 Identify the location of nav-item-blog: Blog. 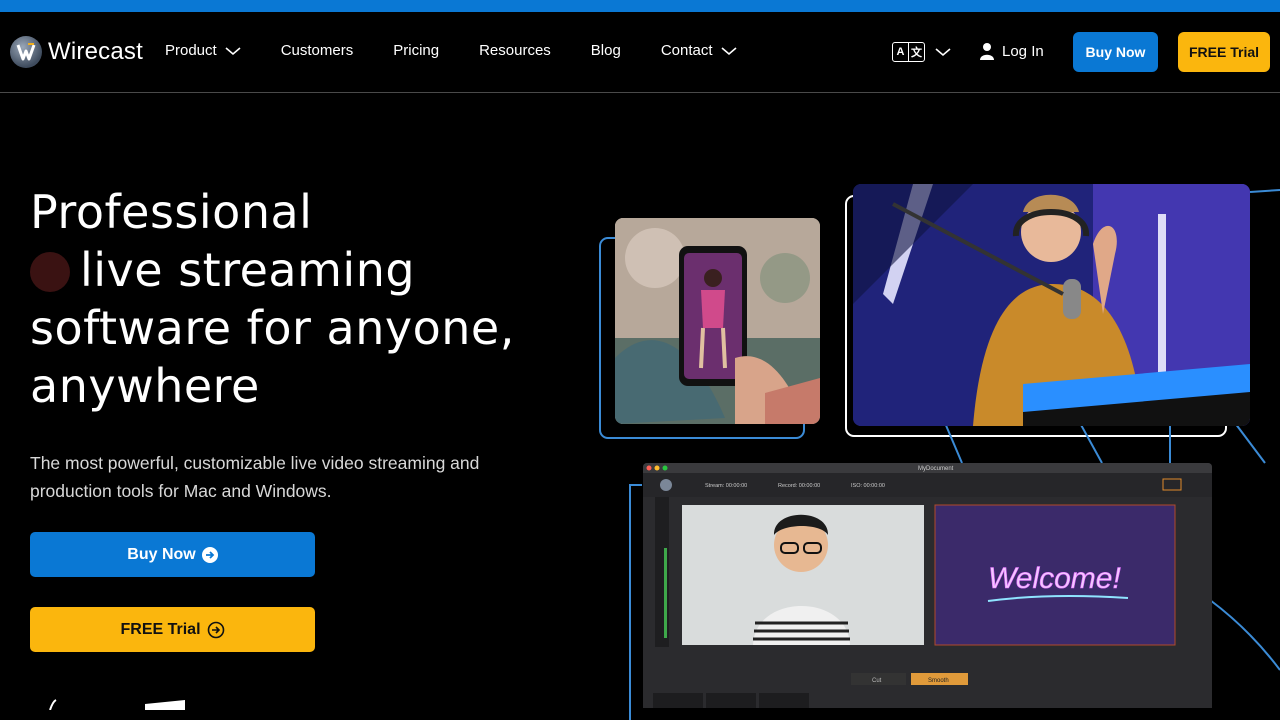
(606, 50).